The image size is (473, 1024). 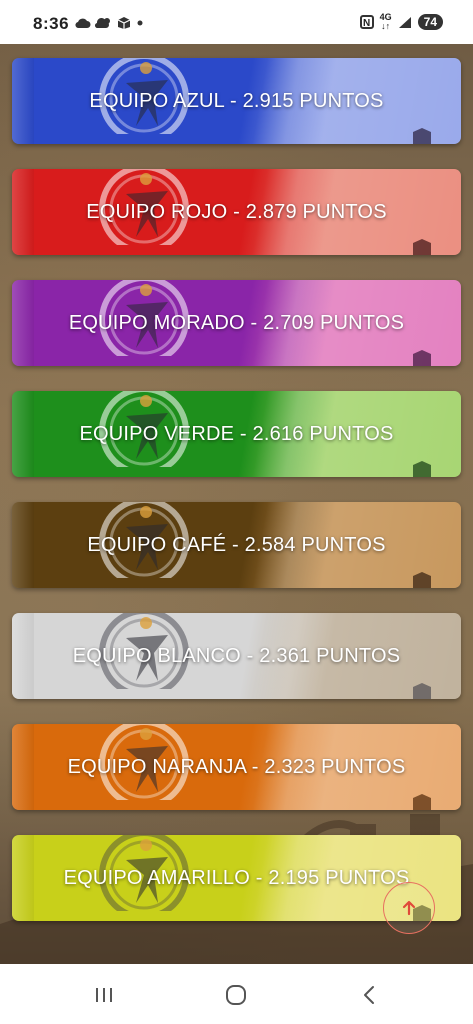 I want to click on home-icon, so click(x=236, y=995).